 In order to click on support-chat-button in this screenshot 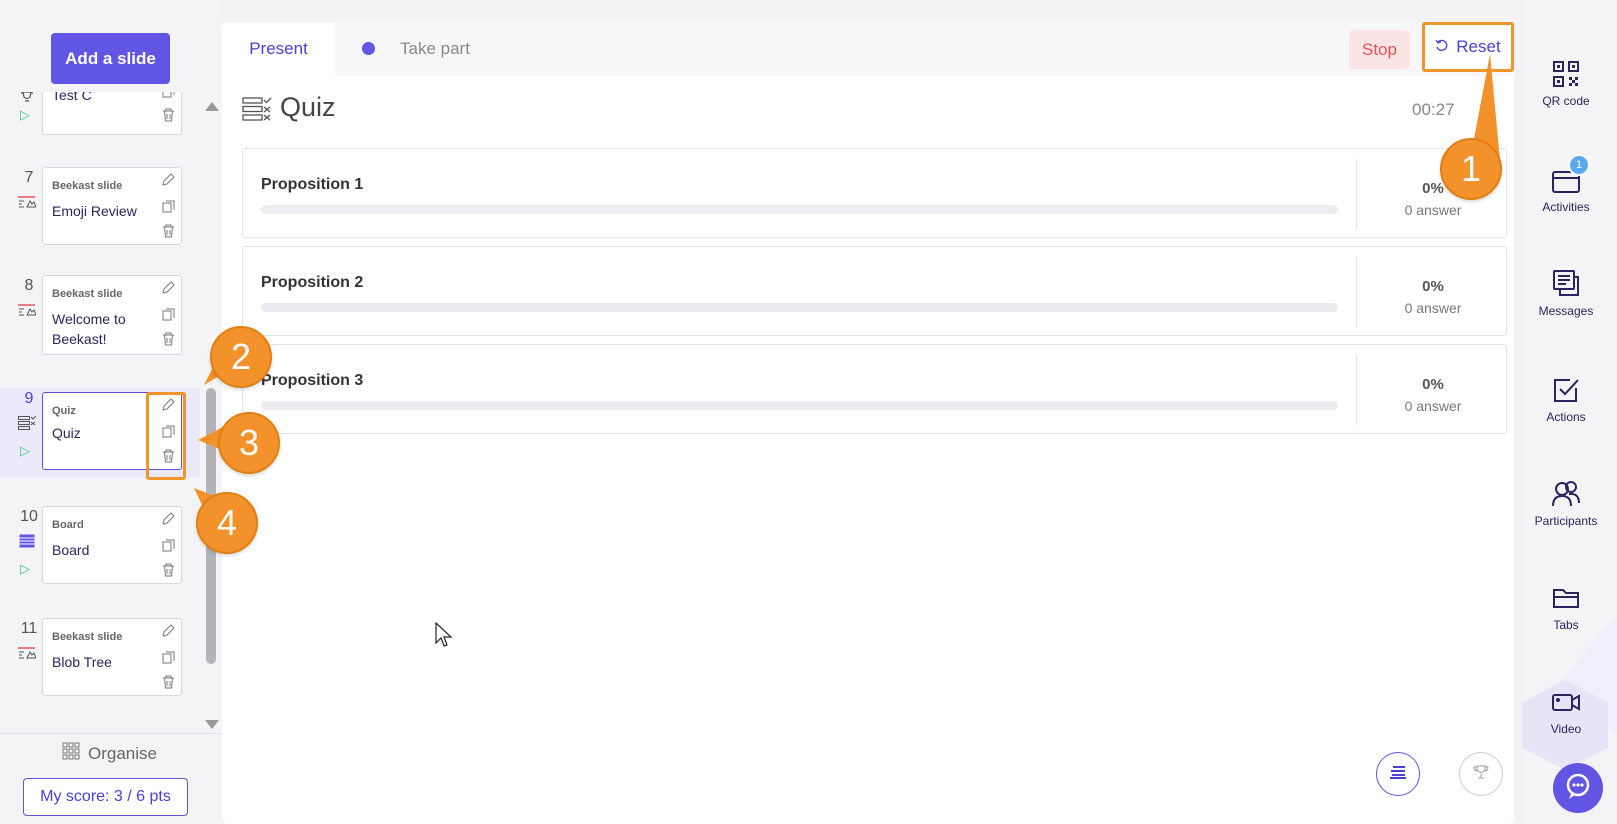, I will do `click(1578, 788)`.